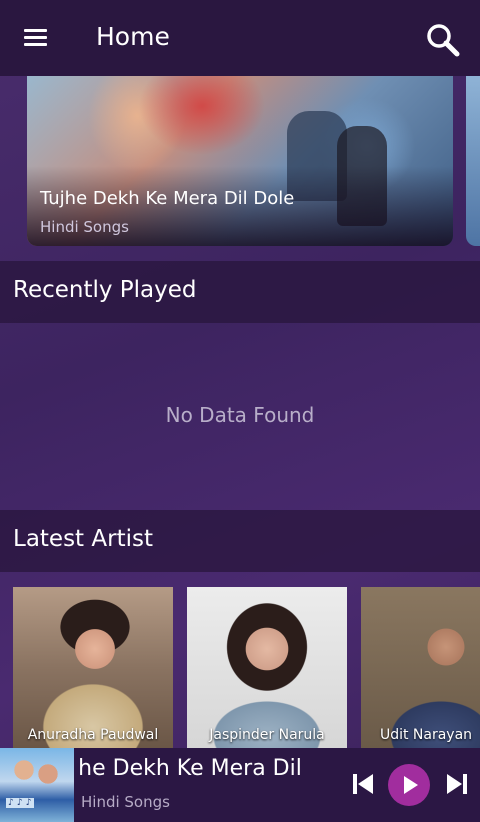  Describe the element at coordinates (83, 539) in the screenshot. I see `section-title: Latest Artist` at that location.